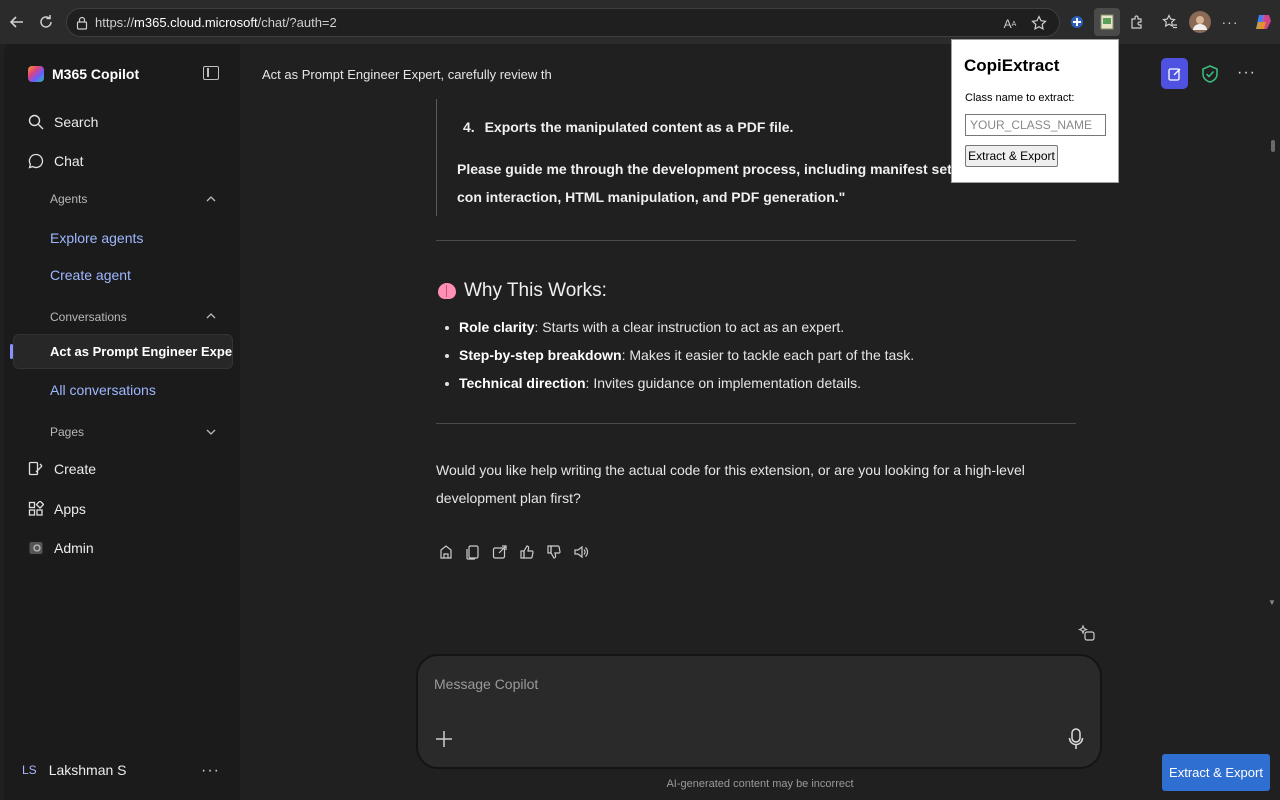 Image resolution: width=1280 pixels, height=800 pixels. I want to click on sidebar-item-search: Search, so click(63, 122).